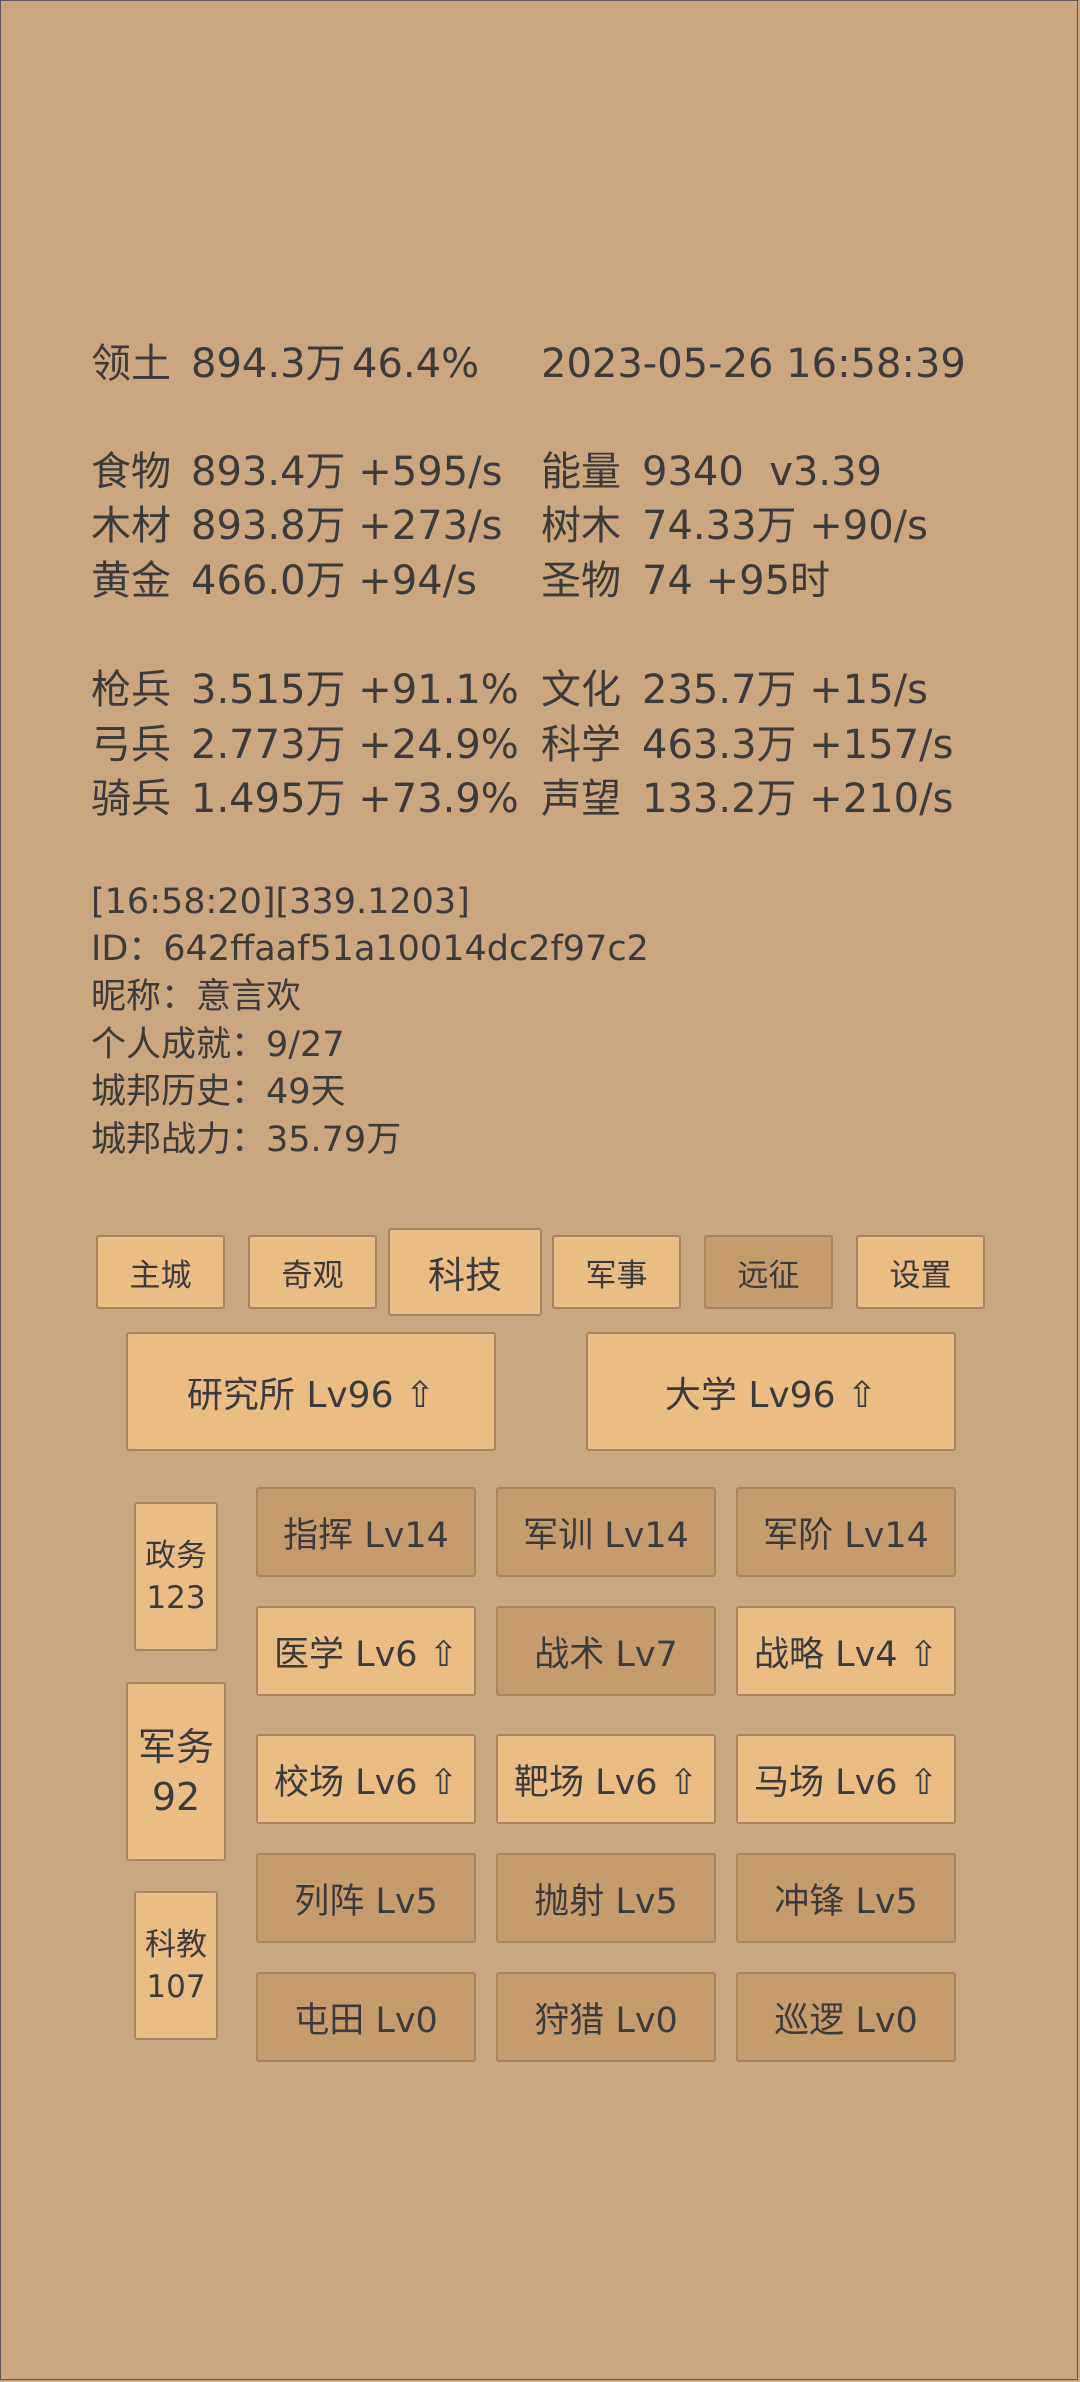  I want to click on military-label: 军务, so click(175, 1746).